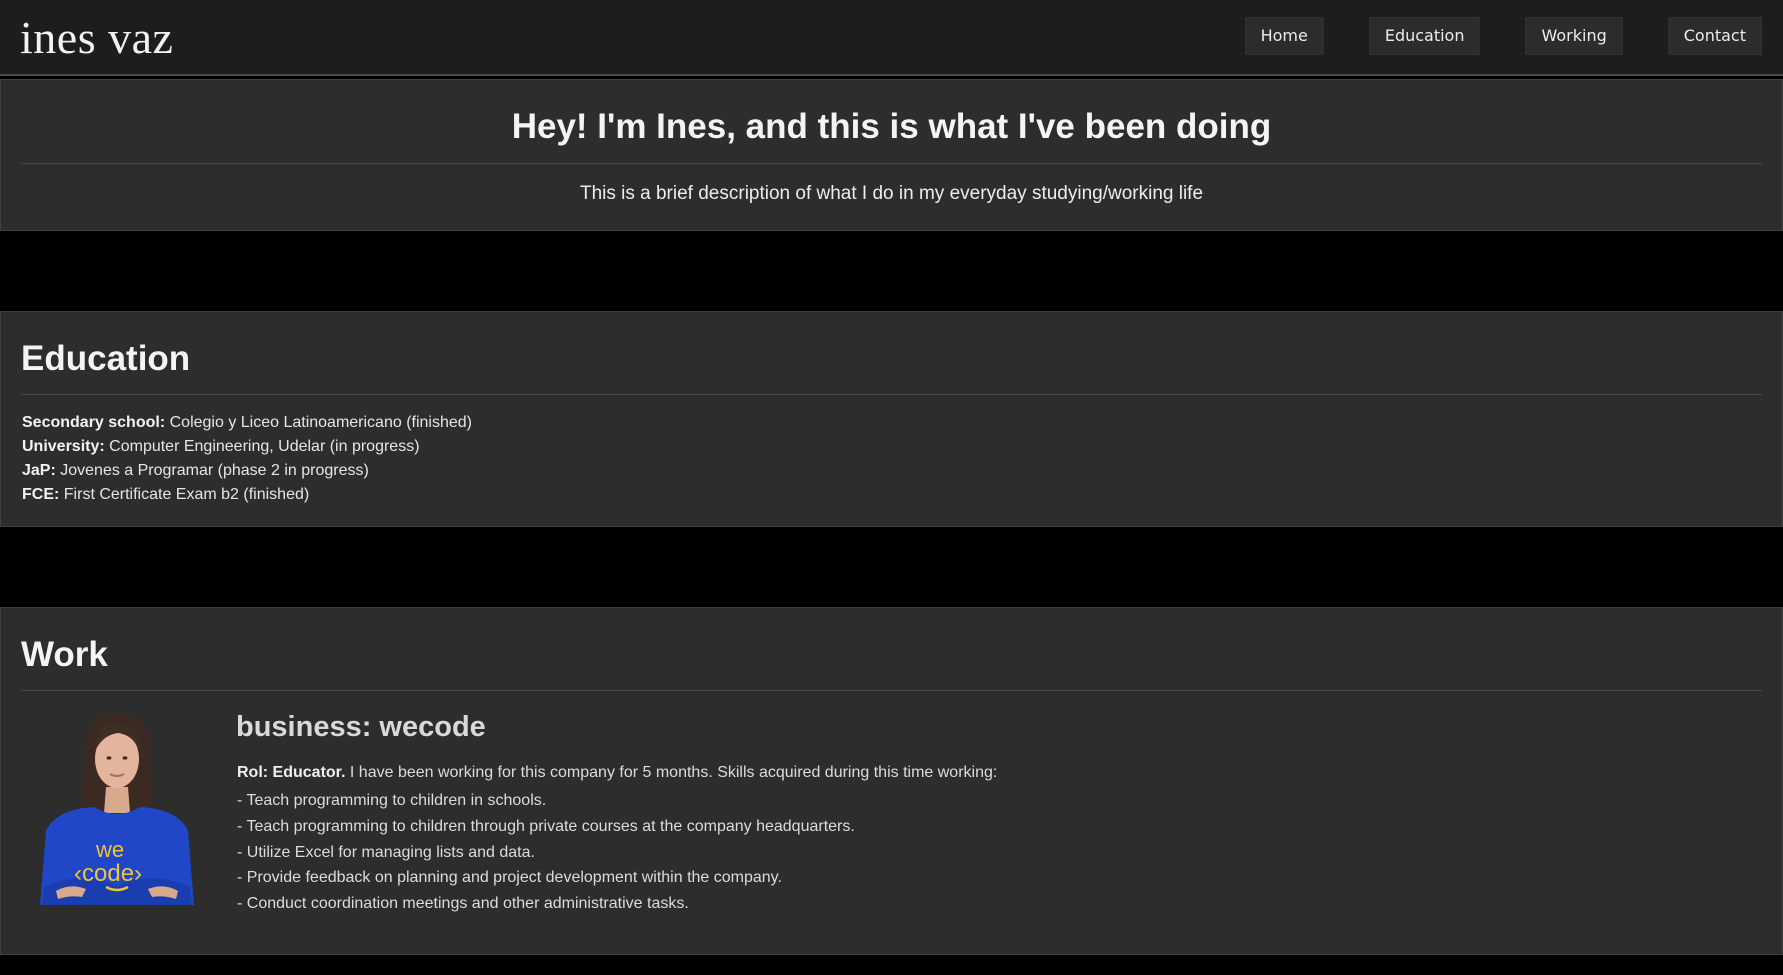 Image resolution: width=1783 pixels, height=975 pixels. I want to click on nav-working-button: Working, so click(1574, 36).